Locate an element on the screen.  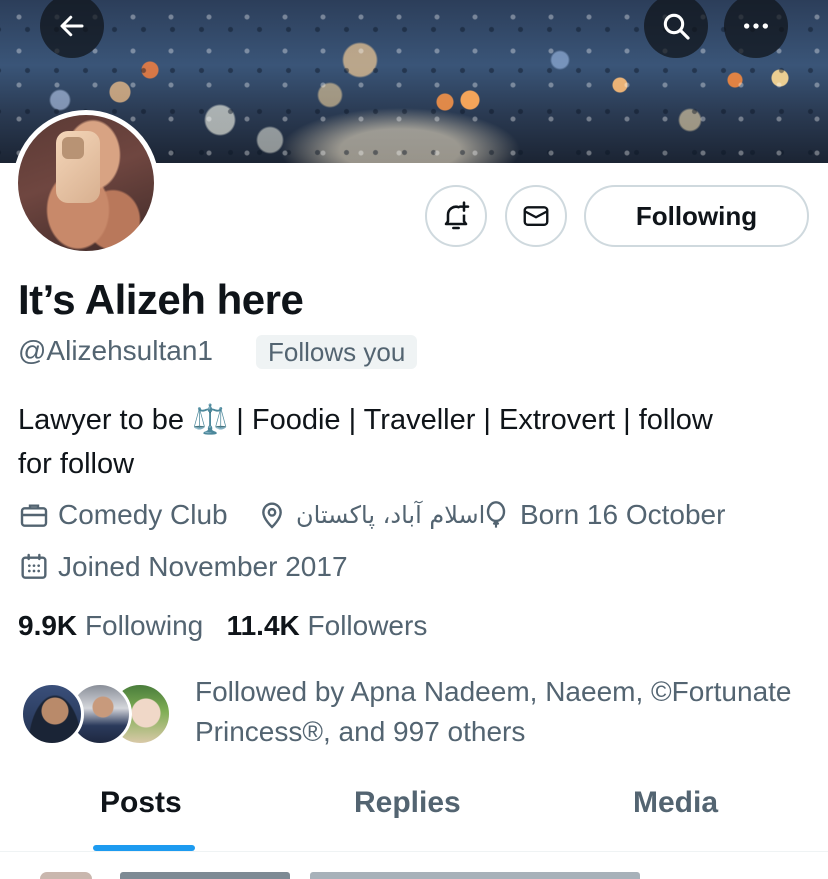
profile-birthday: Born 16 October is located at coordinates (602, 515).